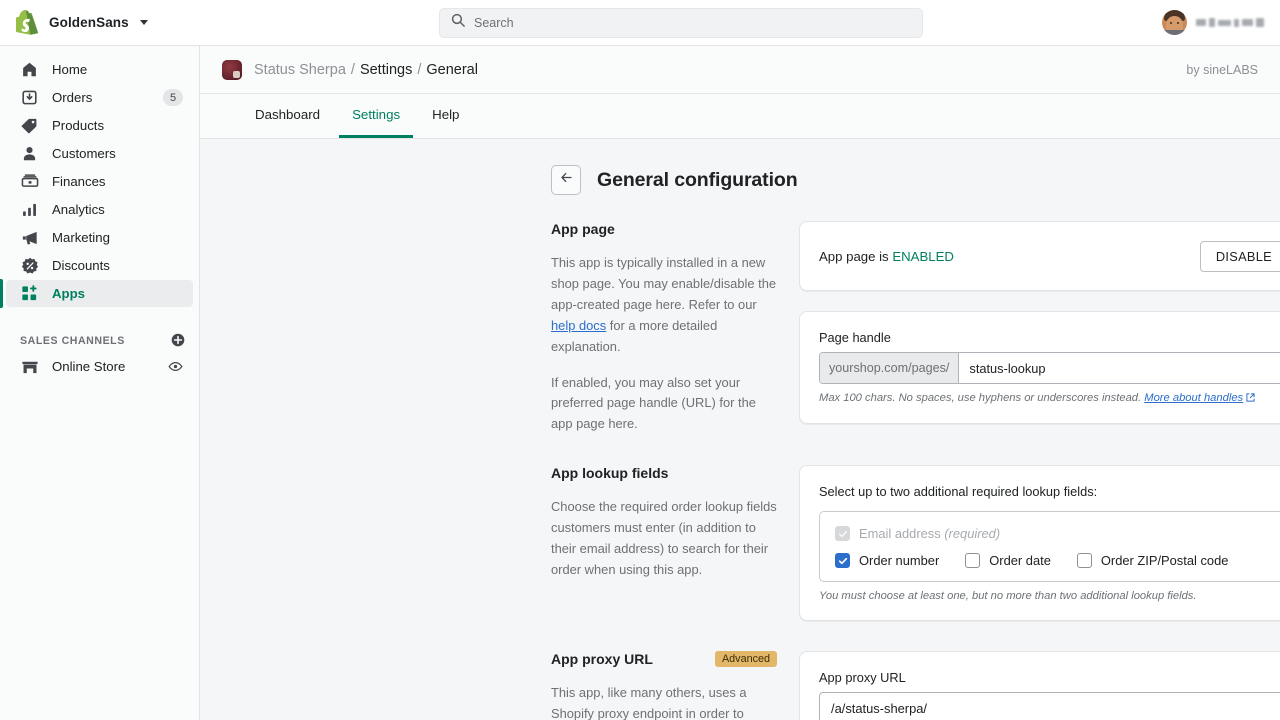 This screenshot has height=720, width=1280. Describe the element at coordinates (445, 116) in the screenshot. I see `tab-help: Help` at that location.